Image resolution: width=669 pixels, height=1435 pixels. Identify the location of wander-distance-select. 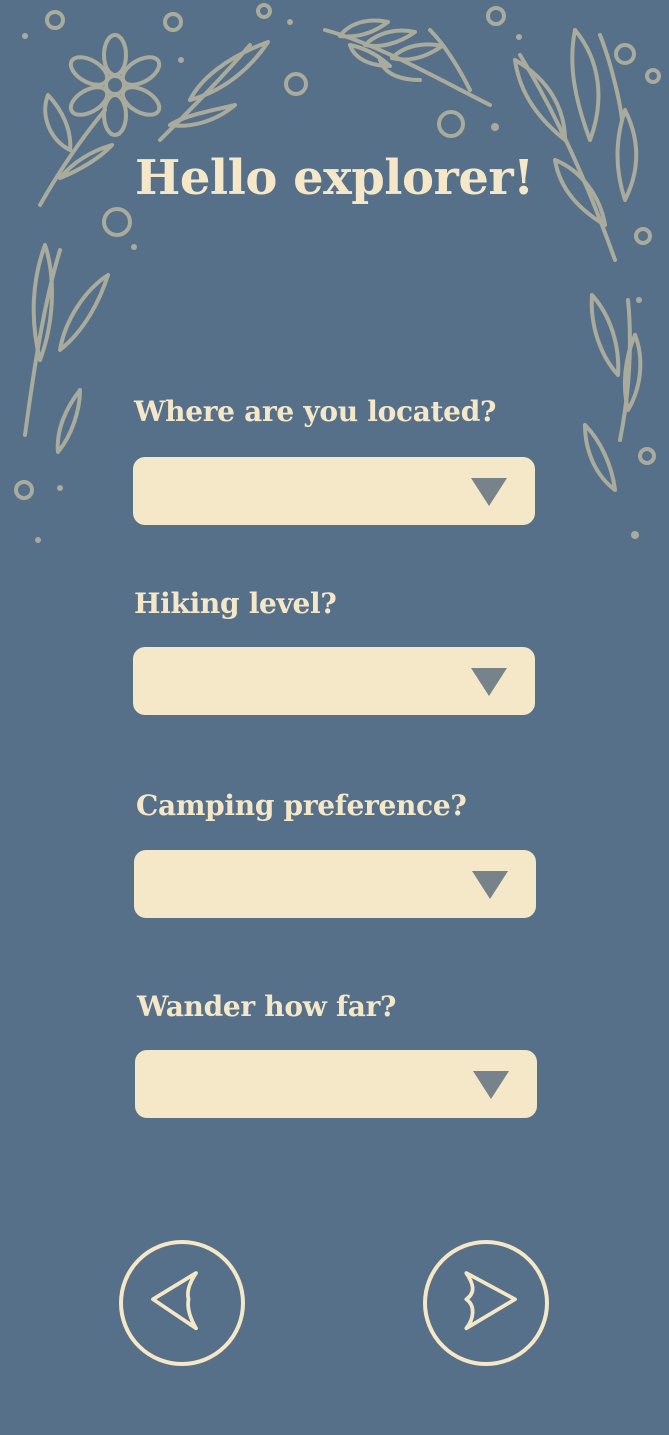
(336, 1084).